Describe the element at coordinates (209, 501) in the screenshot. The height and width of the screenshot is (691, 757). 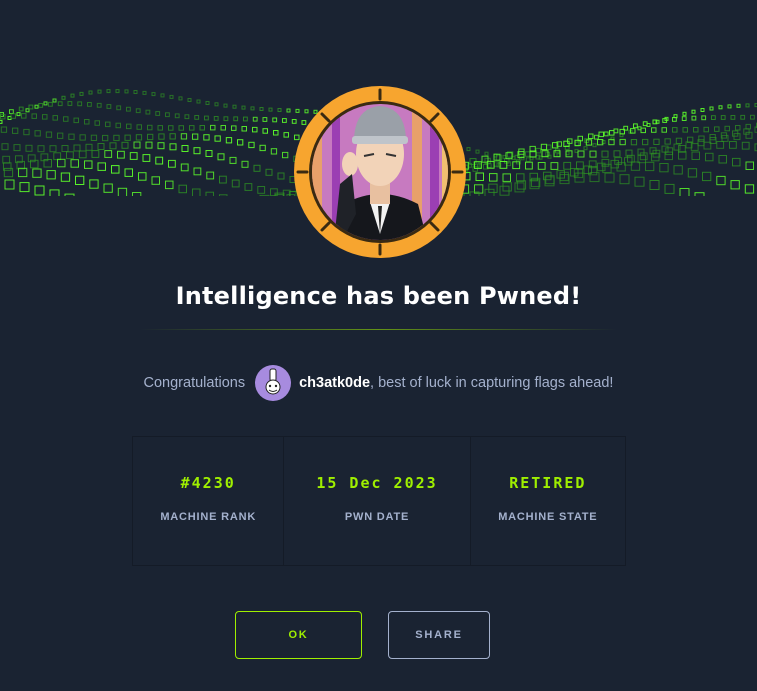
I see `stat-machine-rank: #4230 MACHINE RANK` at that location.